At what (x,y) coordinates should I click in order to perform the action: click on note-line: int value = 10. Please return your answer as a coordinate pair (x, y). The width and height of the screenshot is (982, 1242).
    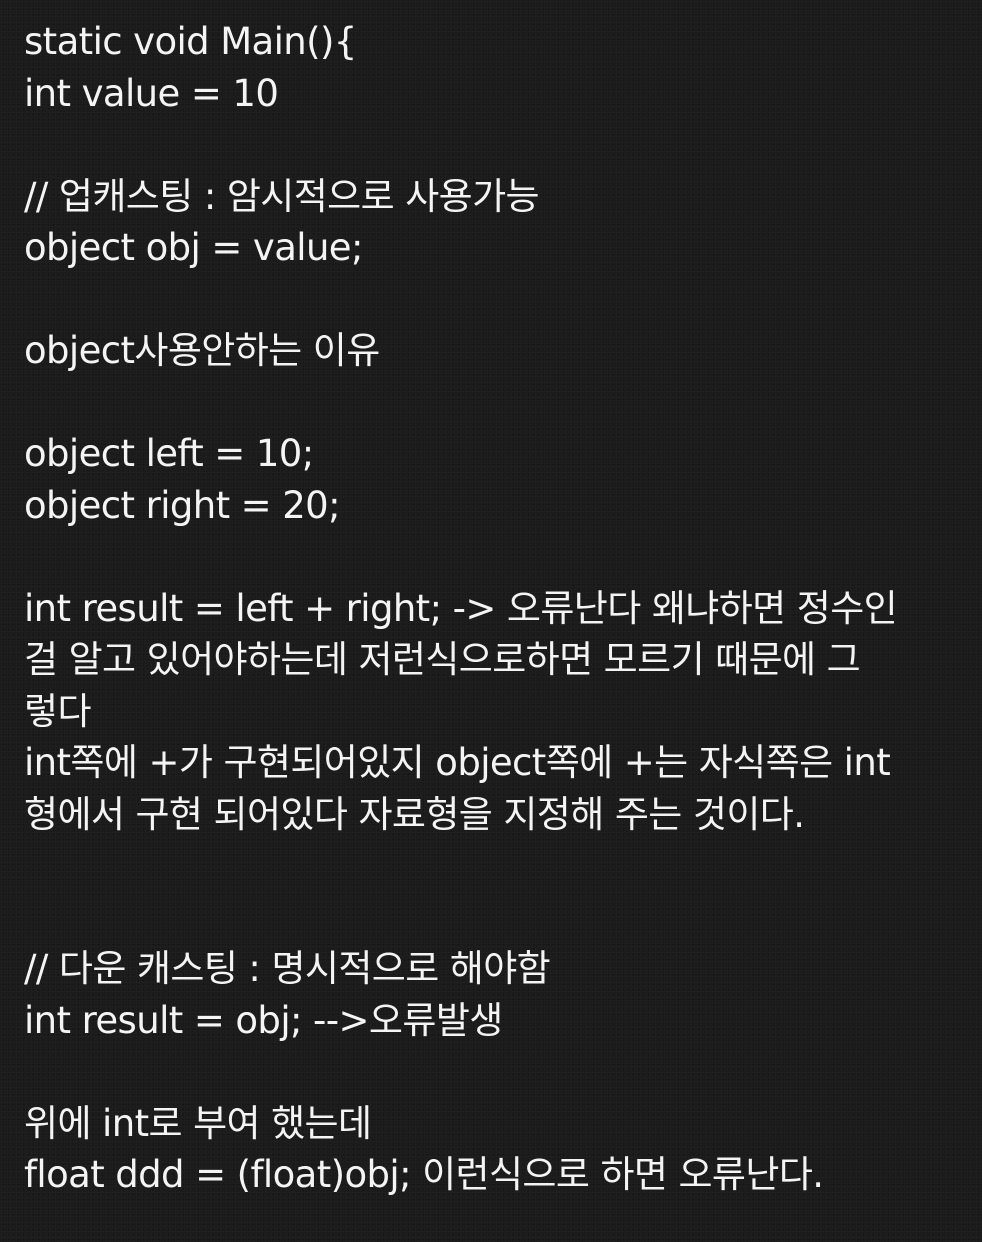
    Looking at the image, I should click on (151, 93).